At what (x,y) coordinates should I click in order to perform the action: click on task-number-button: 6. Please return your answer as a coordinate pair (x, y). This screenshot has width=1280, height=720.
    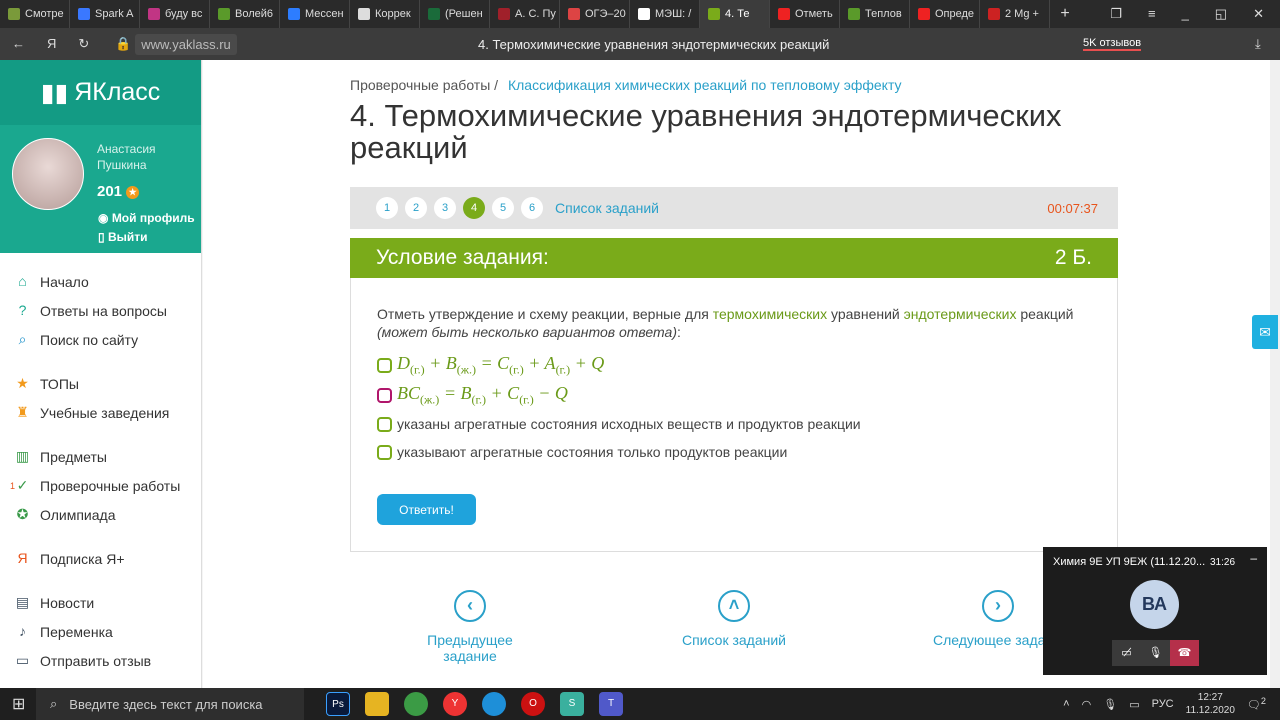
    Looking at the image, I should click on (532, 208).